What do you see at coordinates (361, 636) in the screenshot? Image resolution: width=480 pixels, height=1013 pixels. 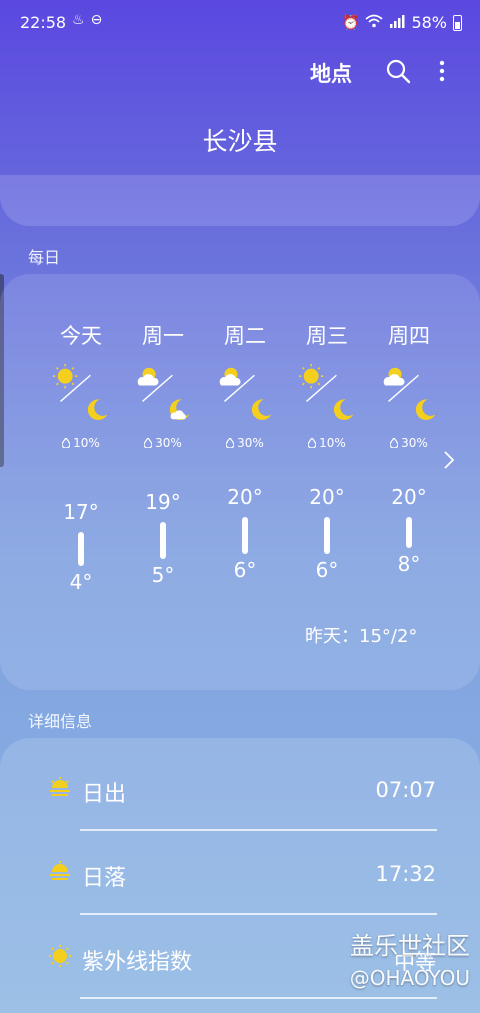 I see `yesterday-temps: 昨天：15°/2°` at bounding box center [361, 636].